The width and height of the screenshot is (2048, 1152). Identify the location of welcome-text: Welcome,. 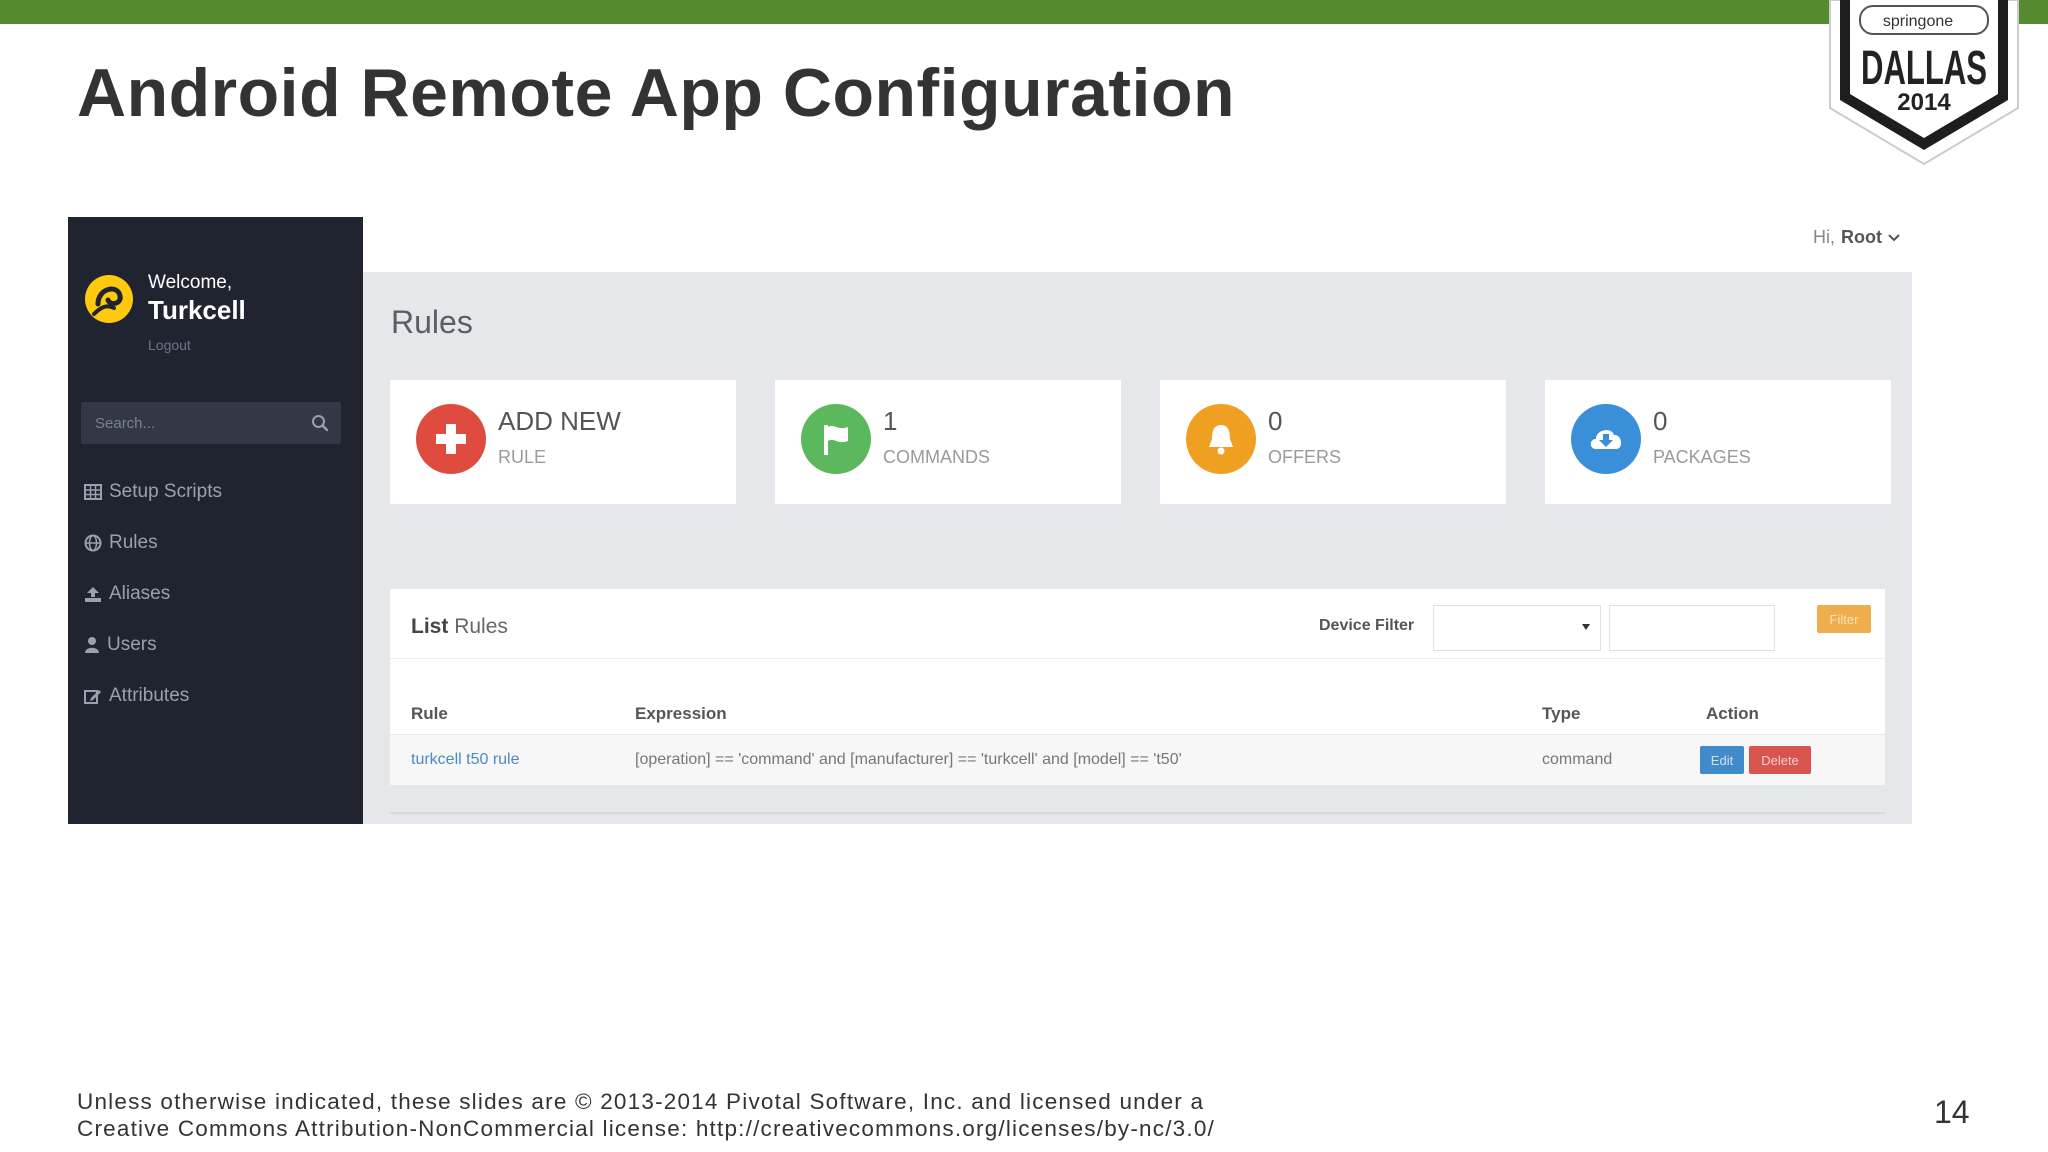
(190, 282).